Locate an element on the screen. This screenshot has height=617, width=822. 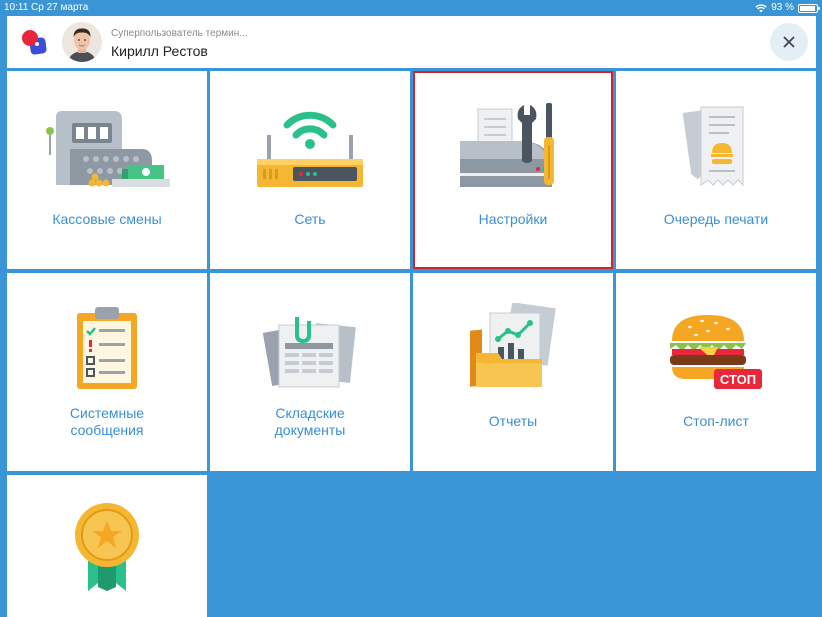
close-button is located at coordinates (789, 42).